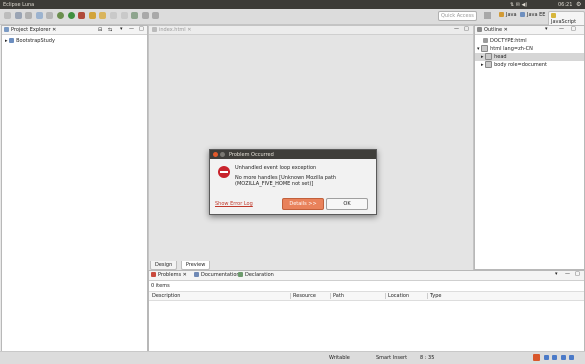  I want to click on outline-item-label: body role=document, so click(520, 65).